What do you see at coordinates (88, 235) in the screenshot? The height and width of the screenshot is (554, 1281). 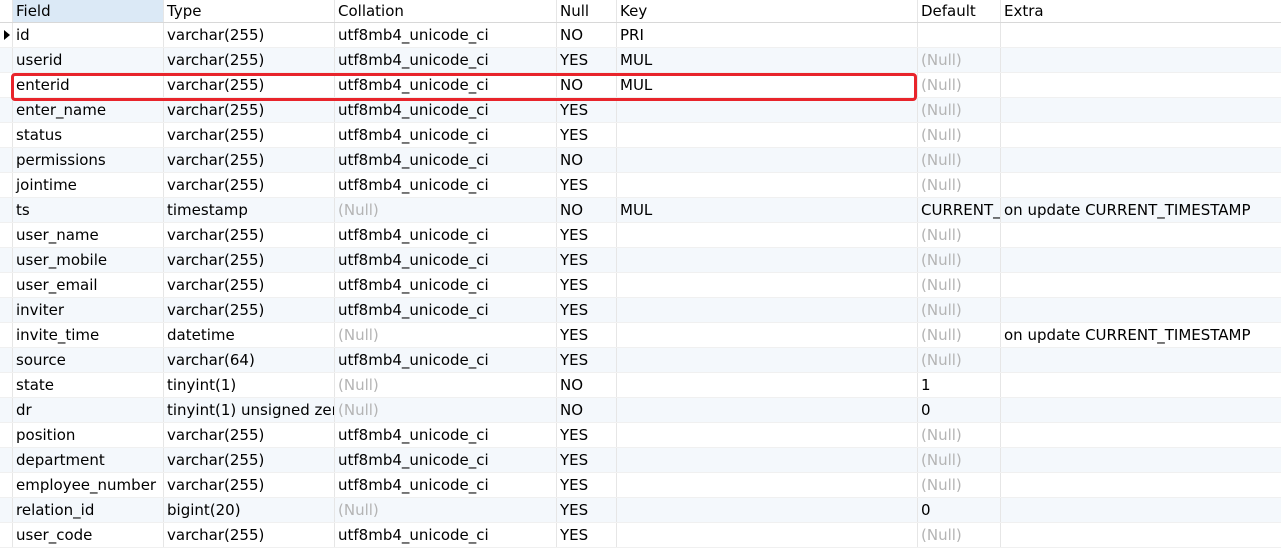 I see `field-cell: user_name` at bounding box center [88, 235].